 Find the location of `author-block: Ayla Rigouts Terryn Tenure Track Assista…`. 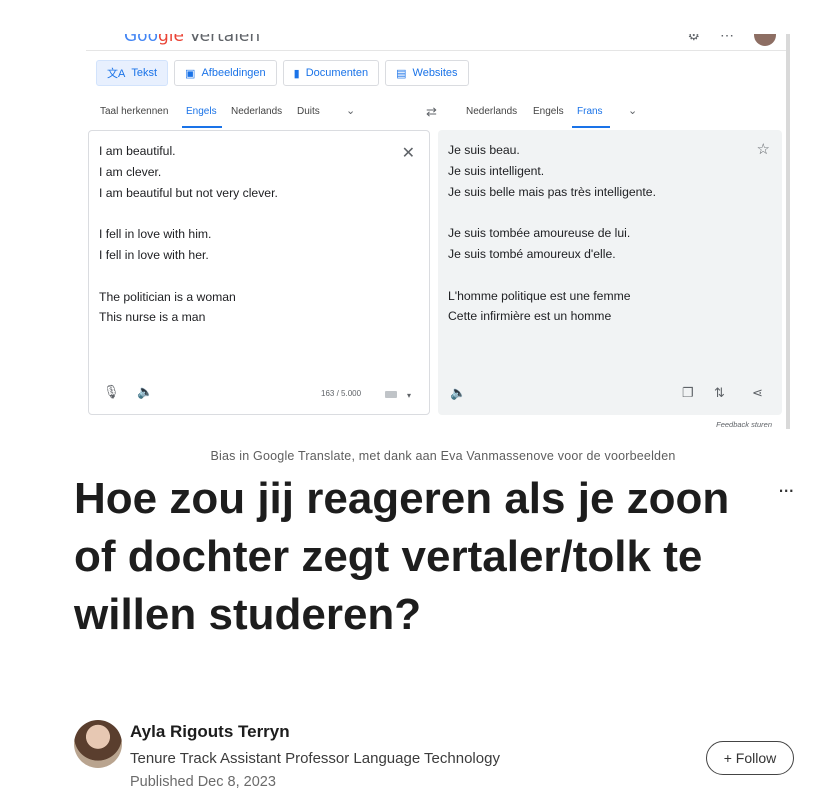

author-block: Ayla Rigouts Terryn Tenure Track Assista… is located at coordinates (444, 758).